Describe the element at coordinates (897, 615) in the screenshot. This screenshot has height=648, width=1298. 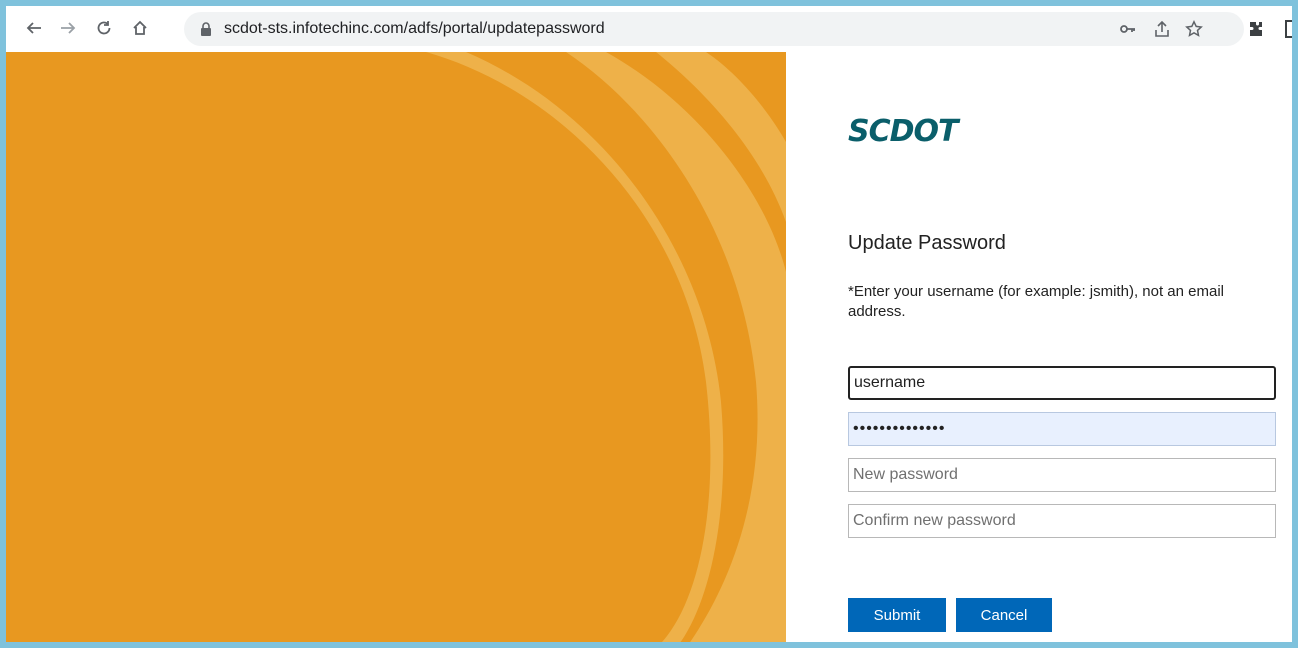
I see `submit-button: Submit` at that location.